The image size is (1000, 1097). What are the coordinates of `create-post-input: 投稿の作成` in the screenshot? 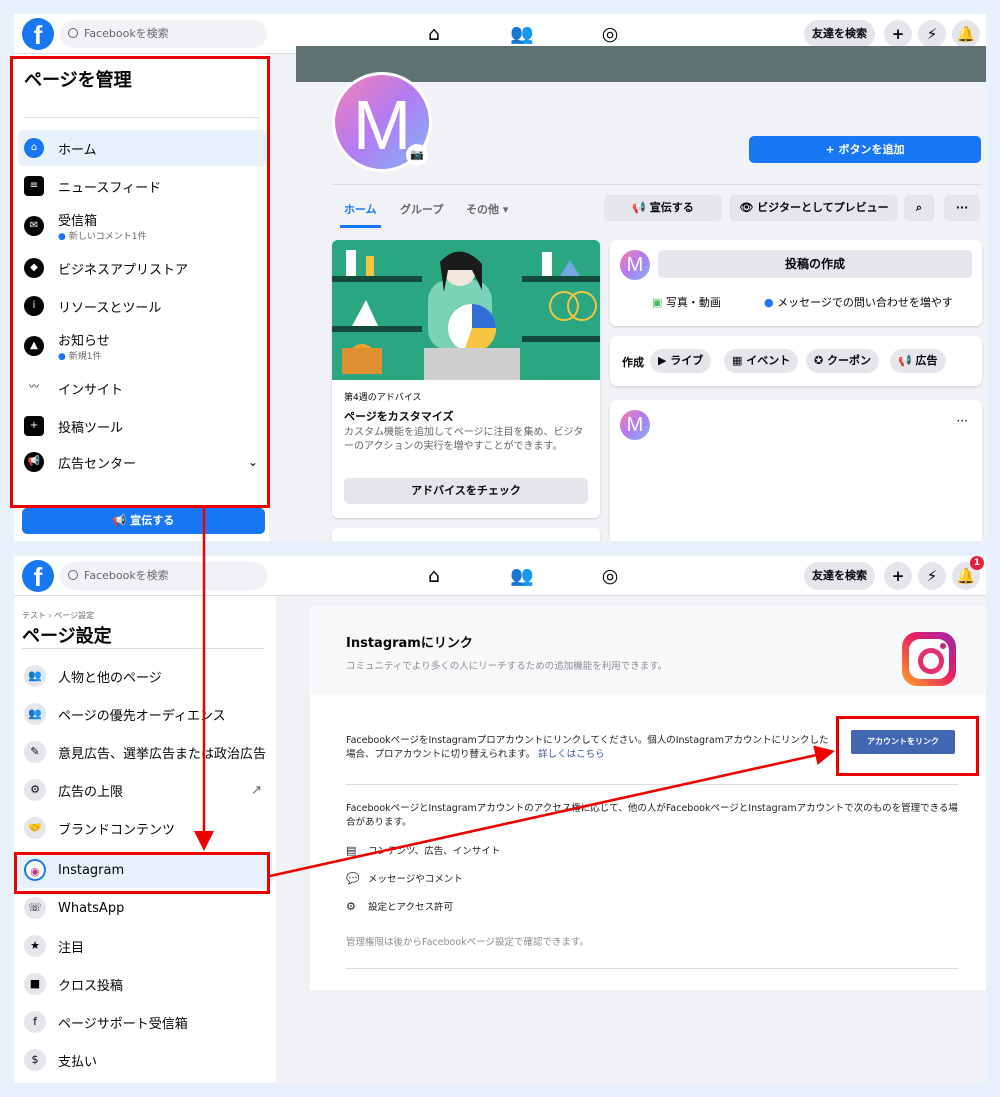 It's located at (815, 264).